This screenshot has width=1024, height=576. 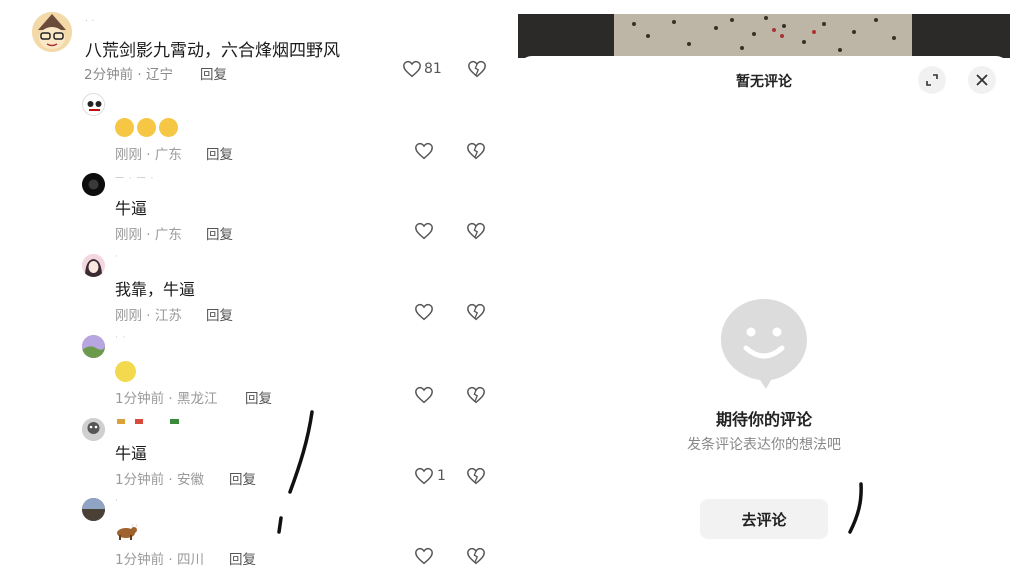 I want to click on cartoon-avatar-icon, so click(x=52, y=32).